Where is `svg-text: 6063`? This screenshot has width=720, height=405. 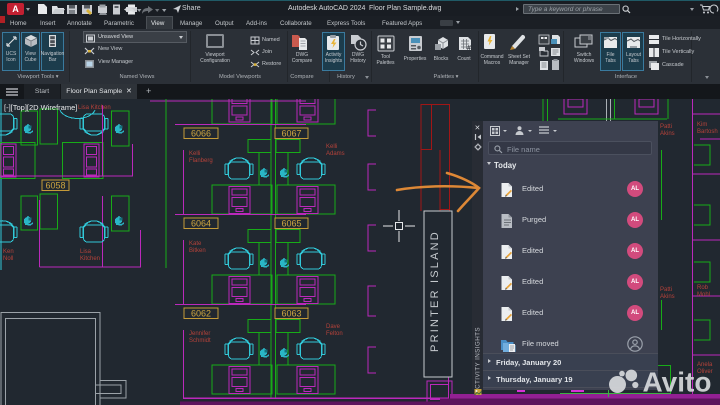 svg-text: 6063 is located at coordinates (291, 314).